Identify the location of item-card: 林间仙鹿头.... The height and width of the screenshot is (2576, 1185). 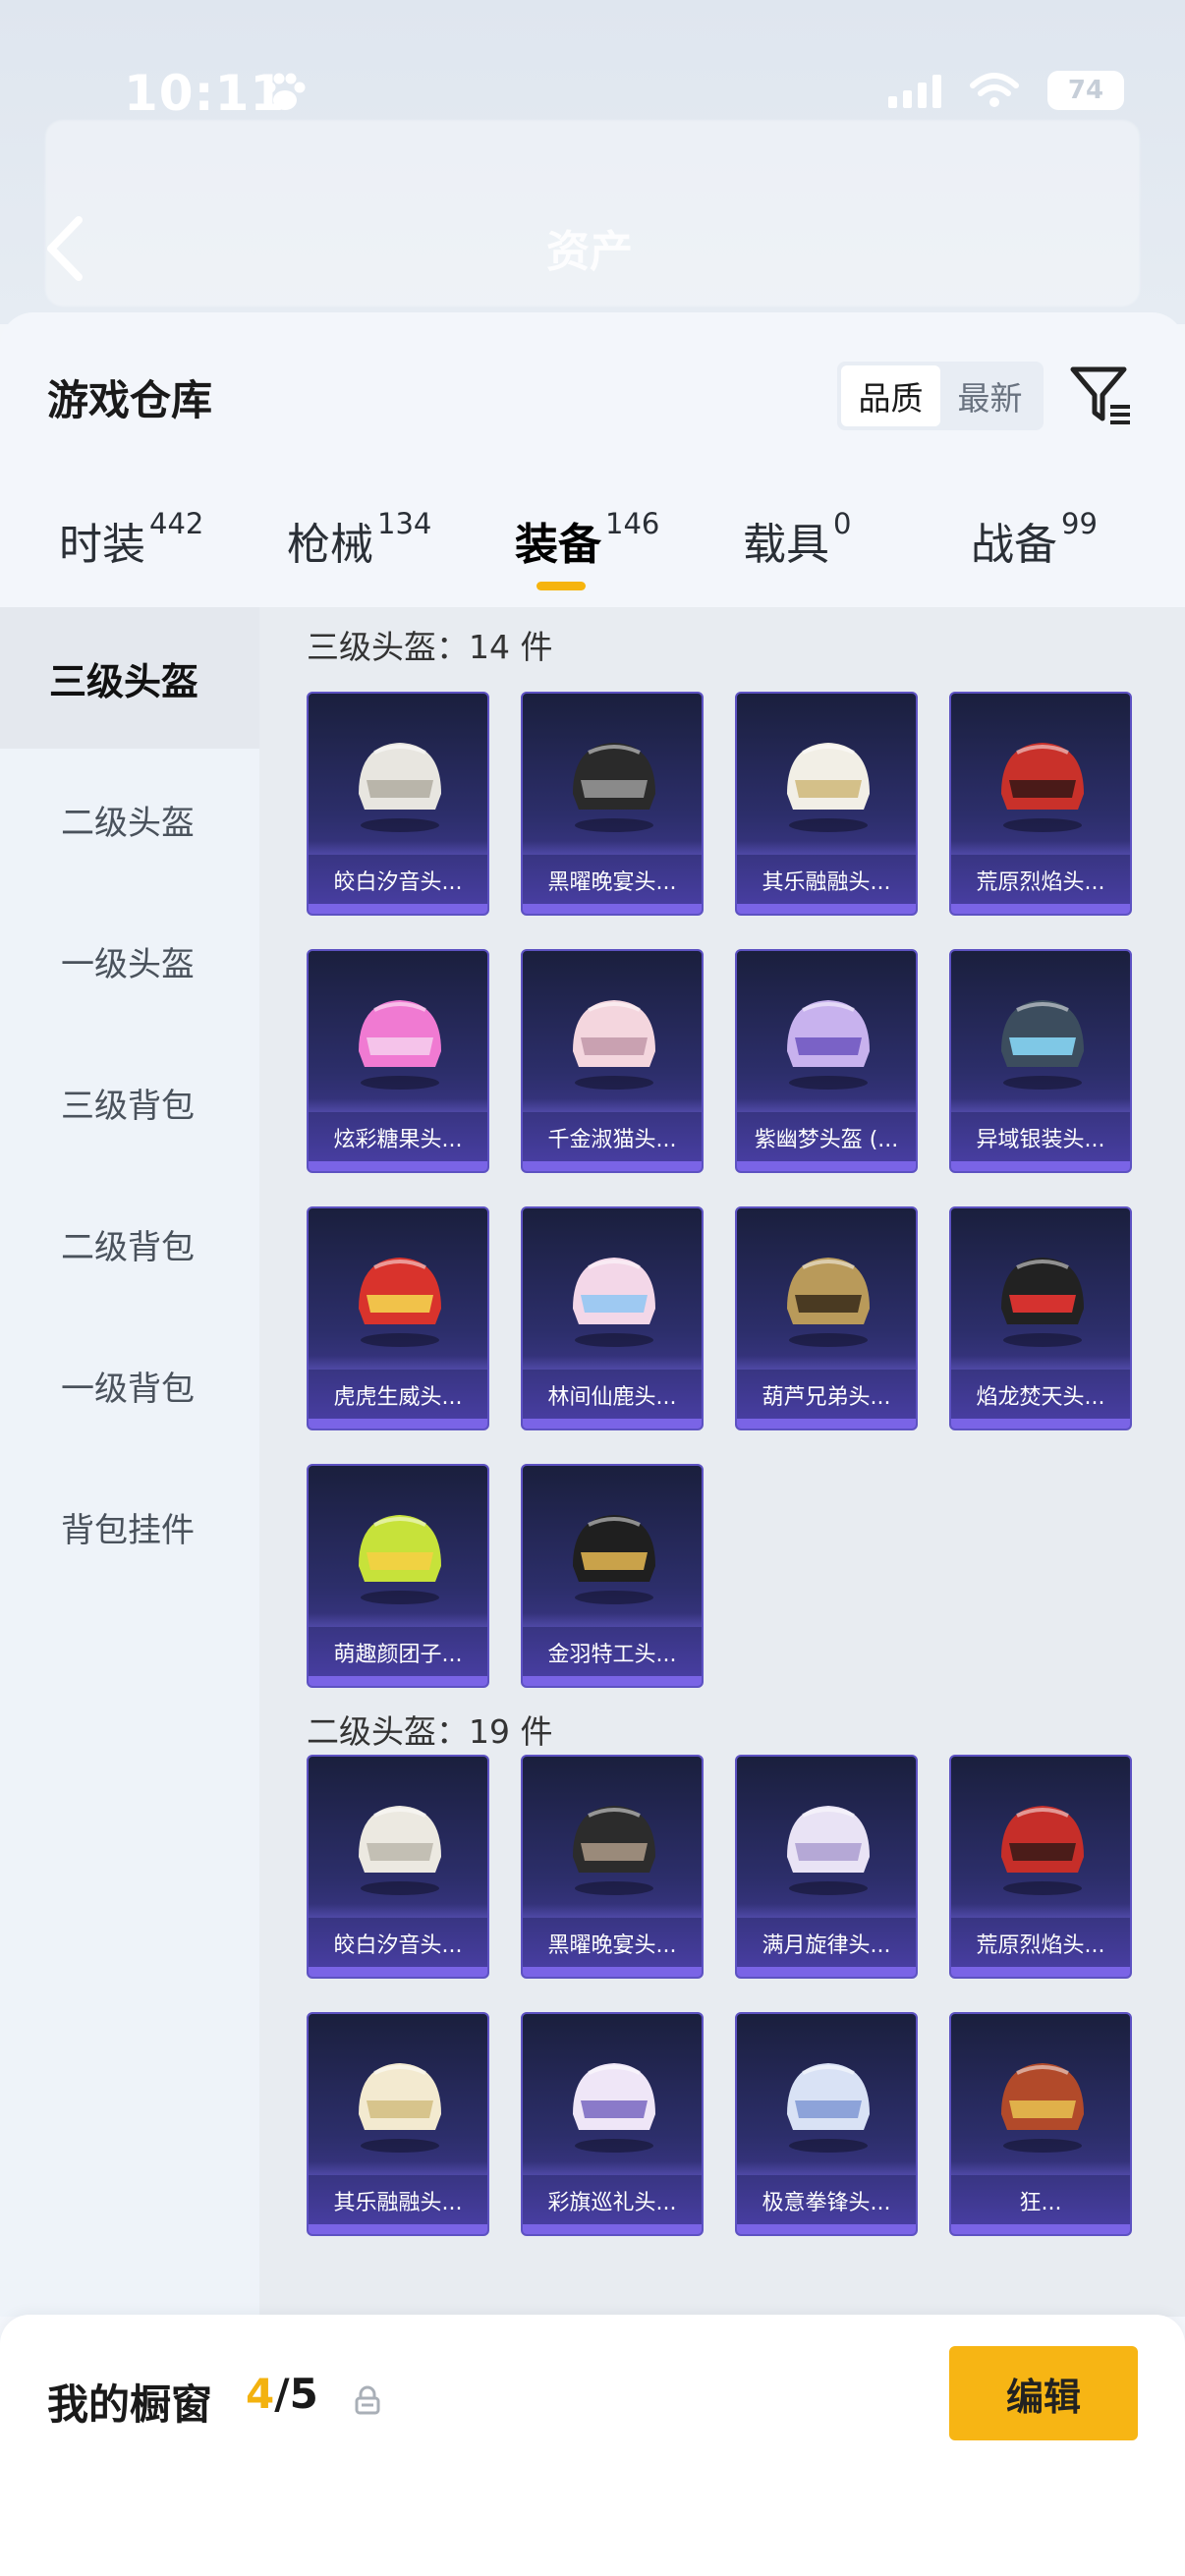
(612, 1318).